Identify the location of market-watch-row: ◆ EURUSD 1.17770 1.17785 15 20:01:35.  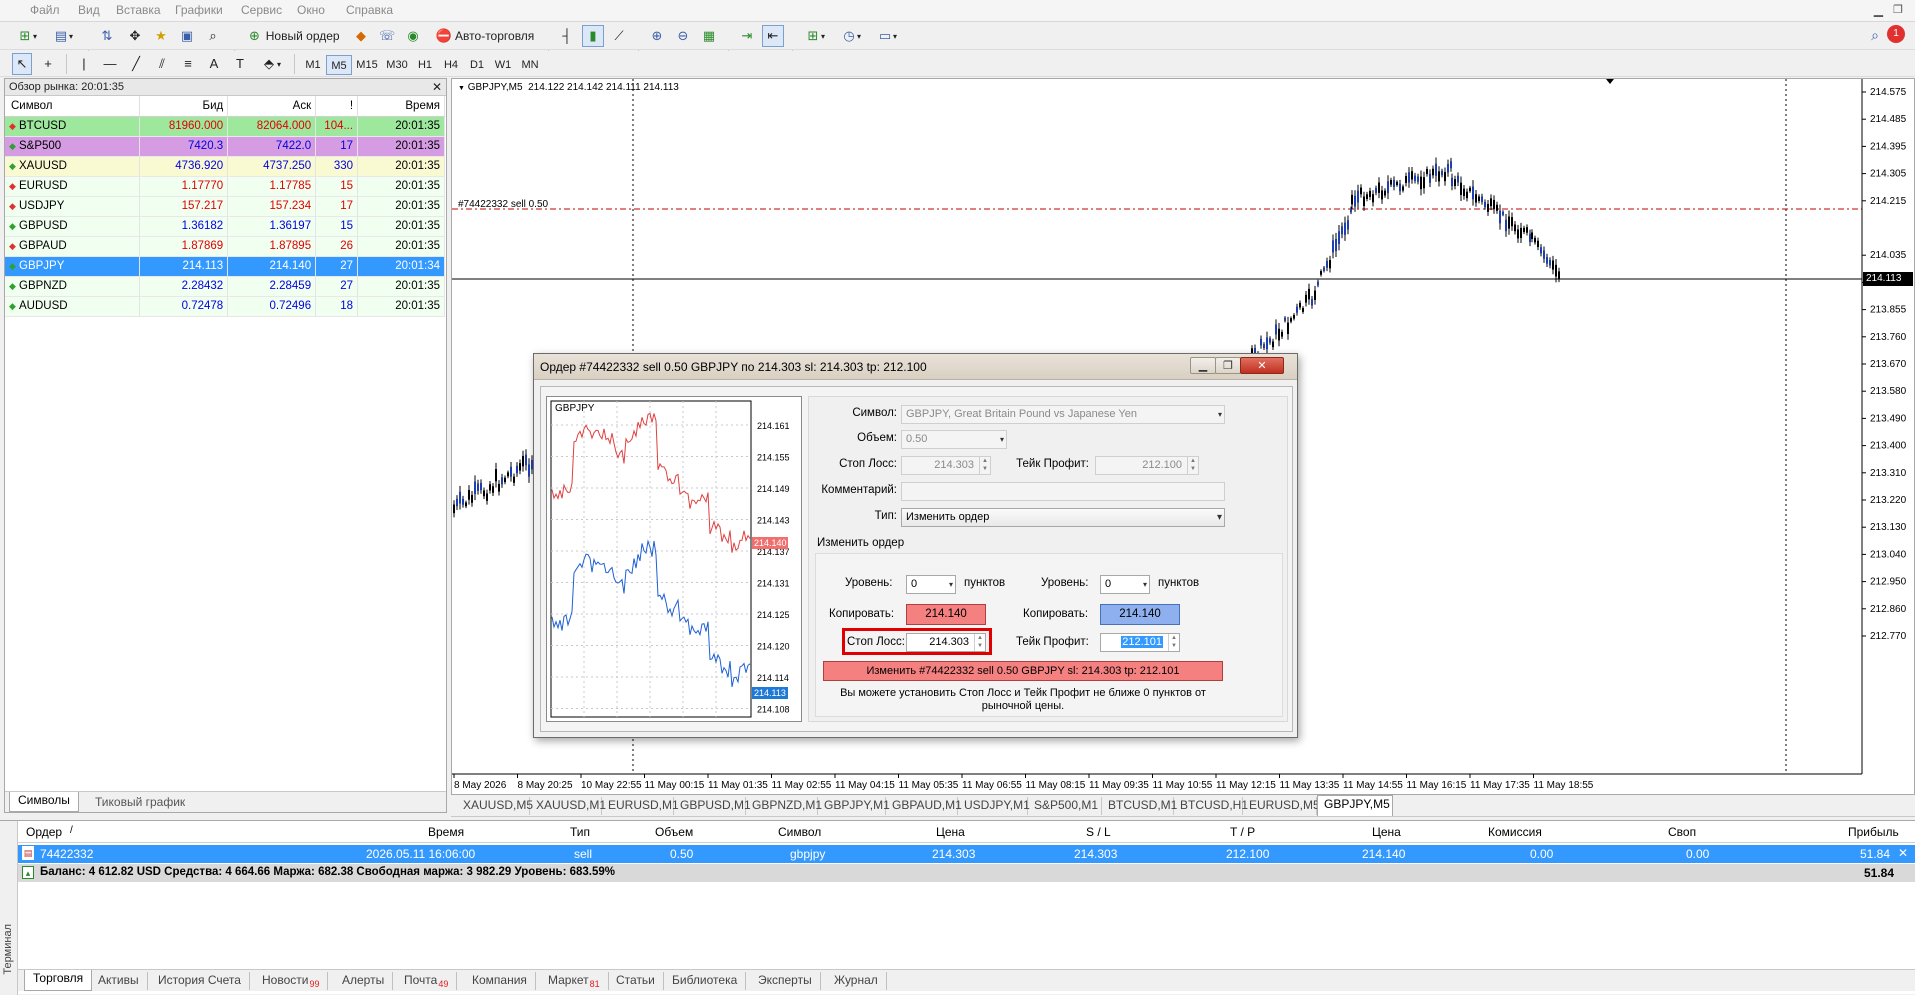
(225, 186).